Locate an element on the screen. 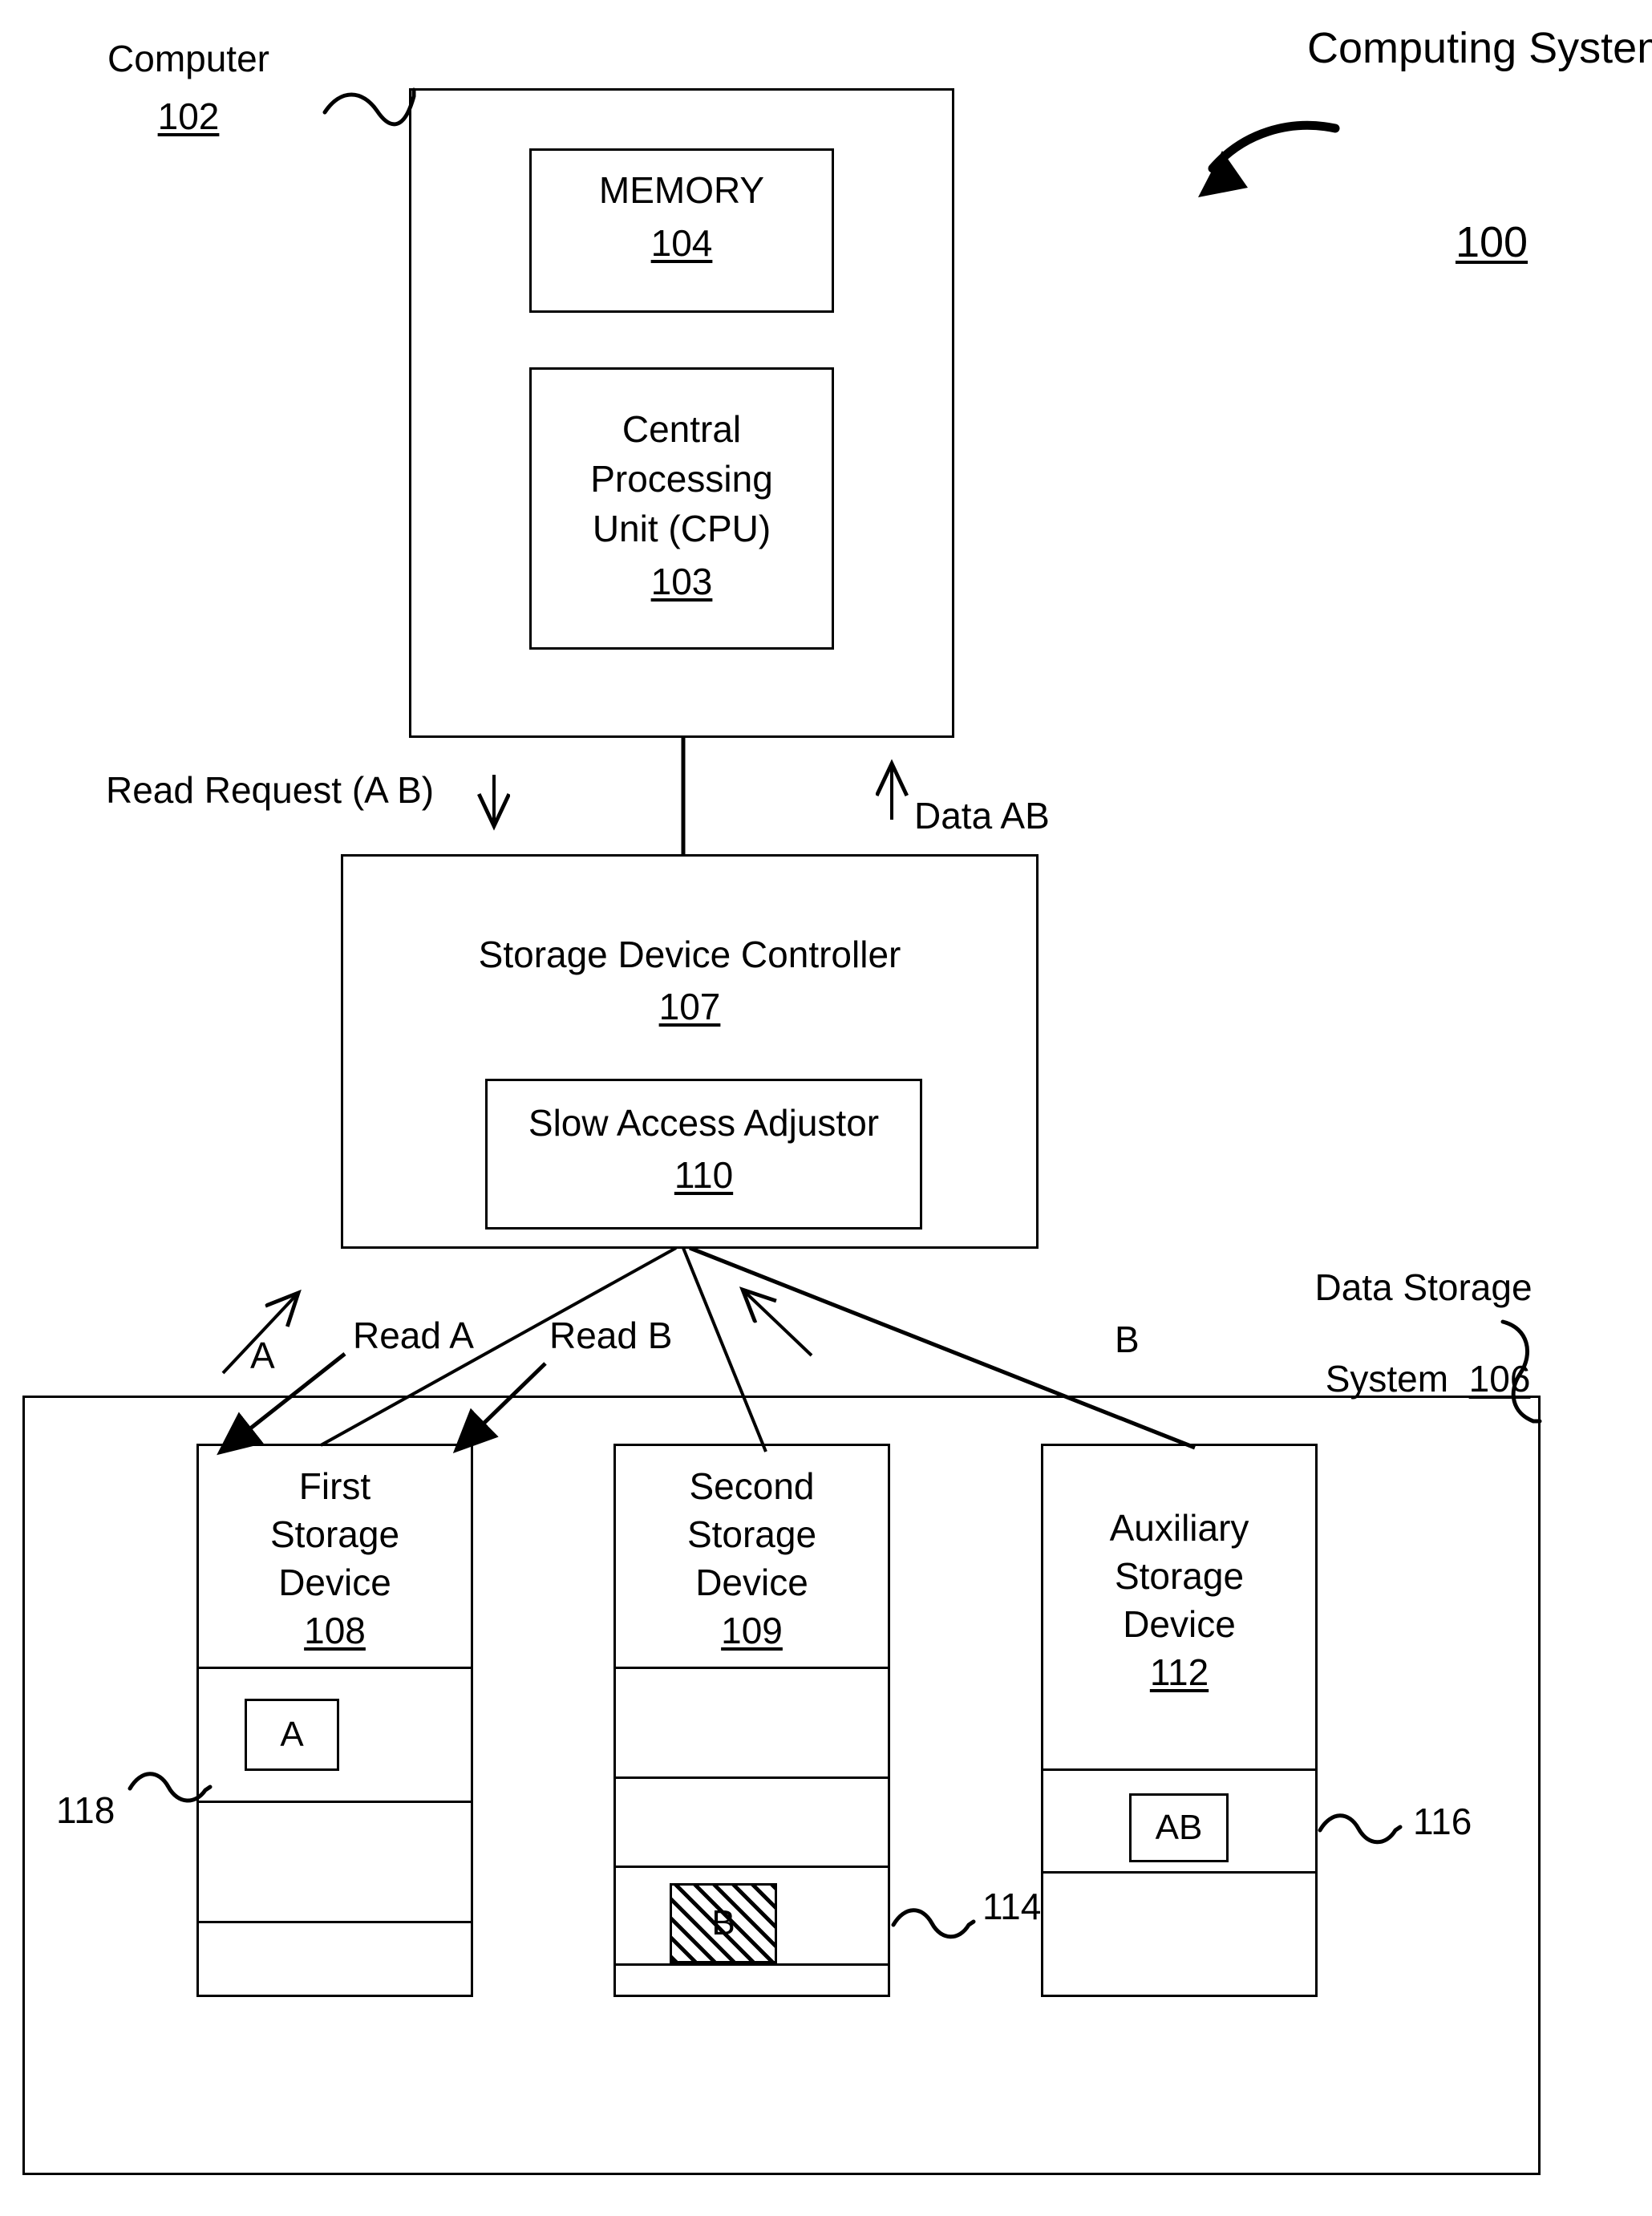 This screenshot has height=2216, width=1652. read-request-label: Read Request (A B) is located at coordinates (270, 790).